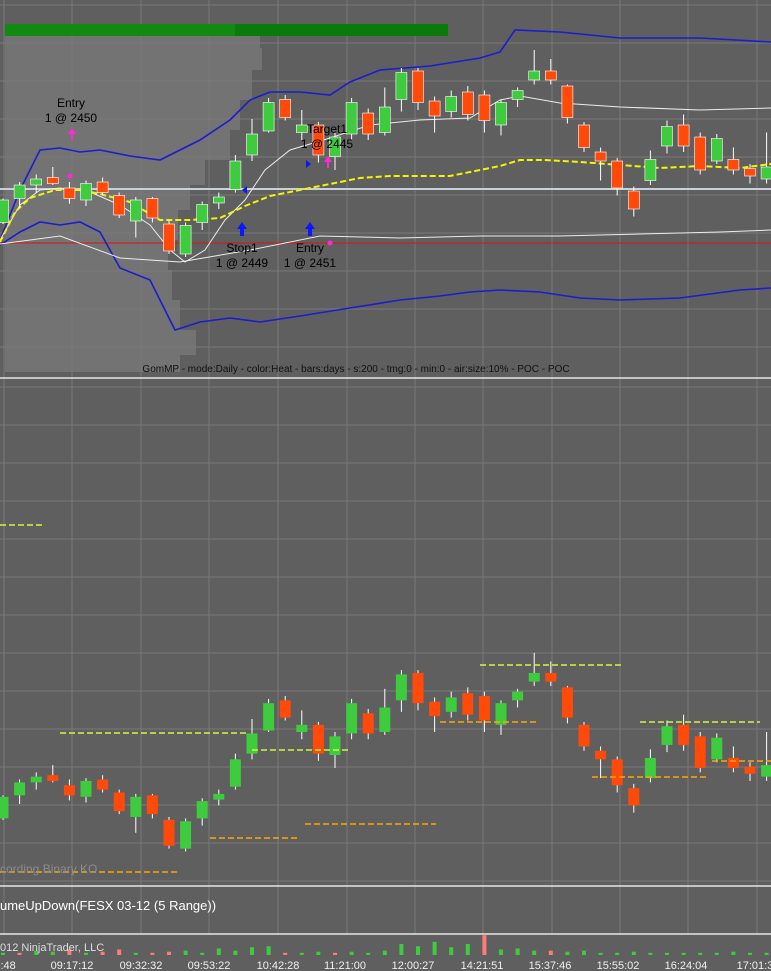 Image resolution: width=771 pixels, height=971 pixels. What do you see at coordinates (754, 965) in the screenshot?
I see `time-axis-label: 17:01:3` at bounding box center [754, 965].